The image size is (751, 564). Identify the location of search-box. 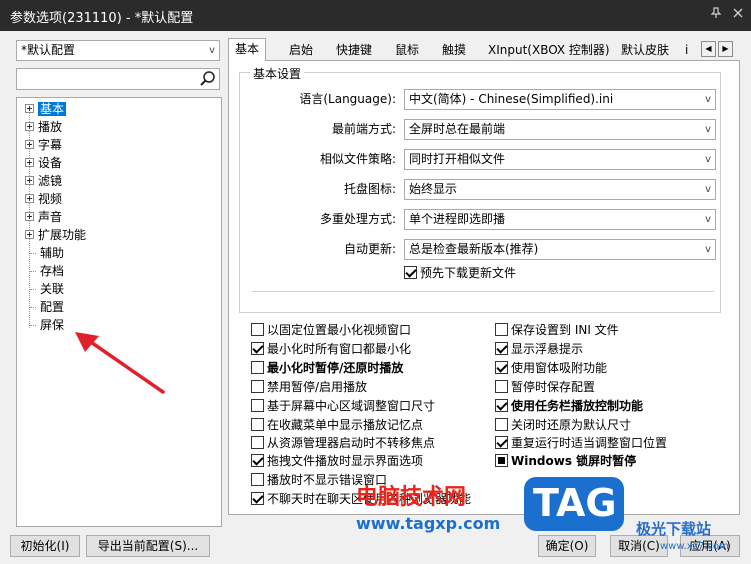
(118, 79).